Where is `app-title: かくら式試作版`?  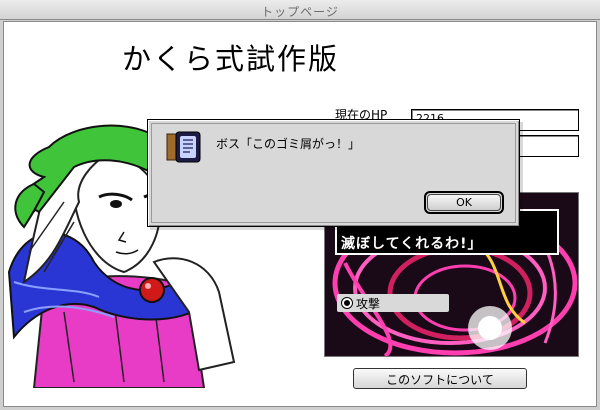
app-title: かくら式試作版 is located at coordinates (231, 59).